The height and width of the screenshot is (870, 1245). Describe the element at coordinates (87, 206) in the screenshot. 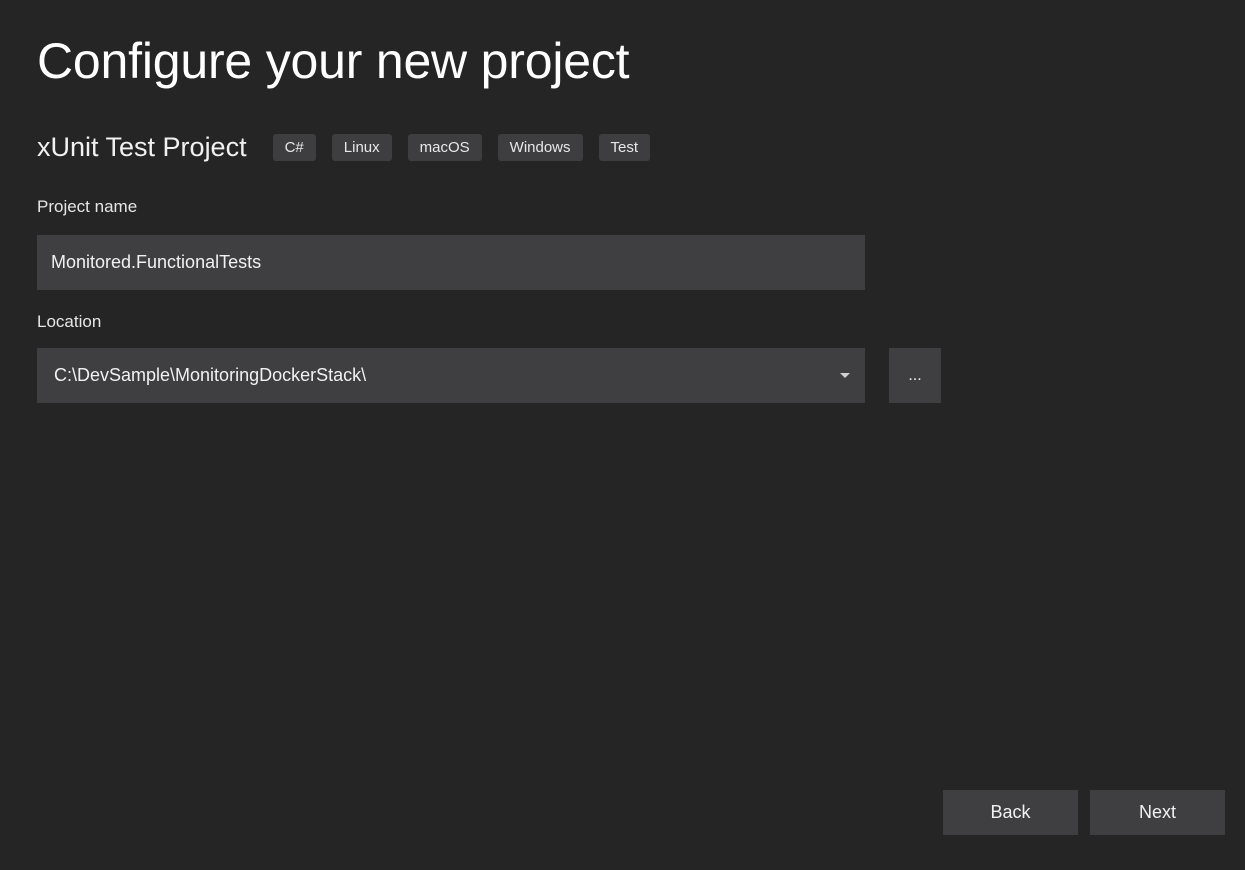

I see `project-name-label: Project name` at that location.